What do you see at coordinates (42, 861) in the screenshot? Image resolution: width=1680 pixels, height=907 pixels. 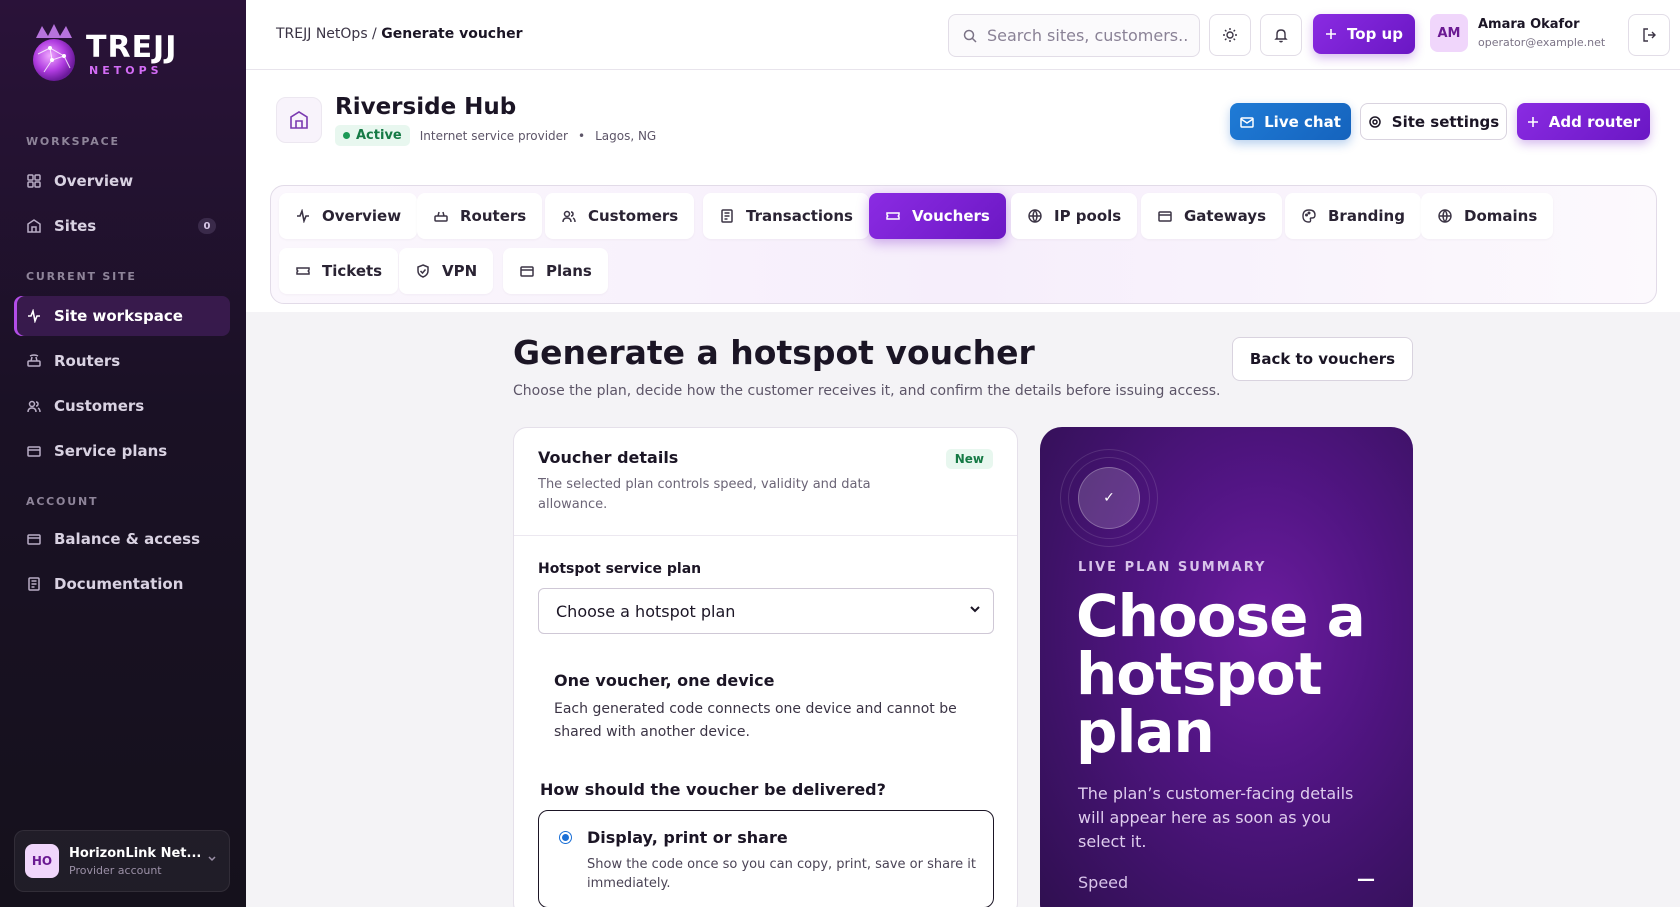 I see `account-avatar: HO` at bounding box center [42, 861].